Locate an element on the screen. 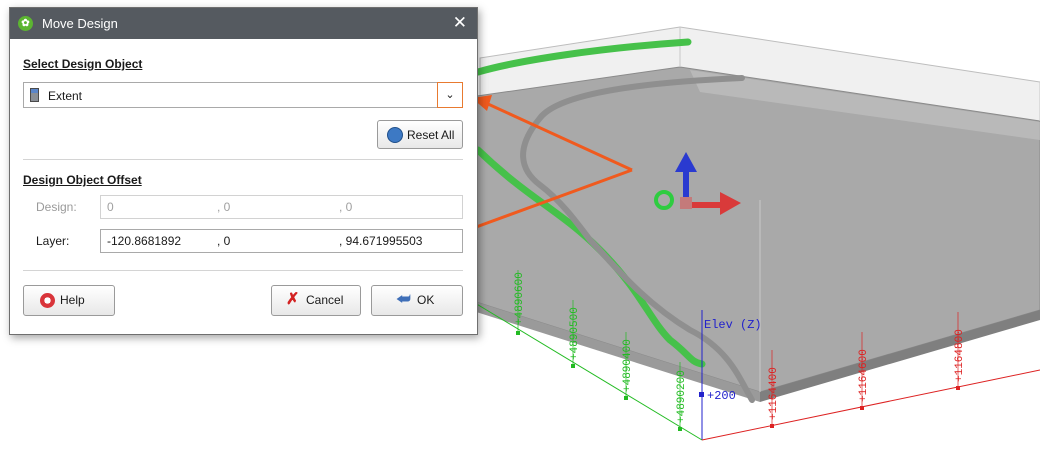  reset-all-button: Reset All is located at coordinates (420, 134).